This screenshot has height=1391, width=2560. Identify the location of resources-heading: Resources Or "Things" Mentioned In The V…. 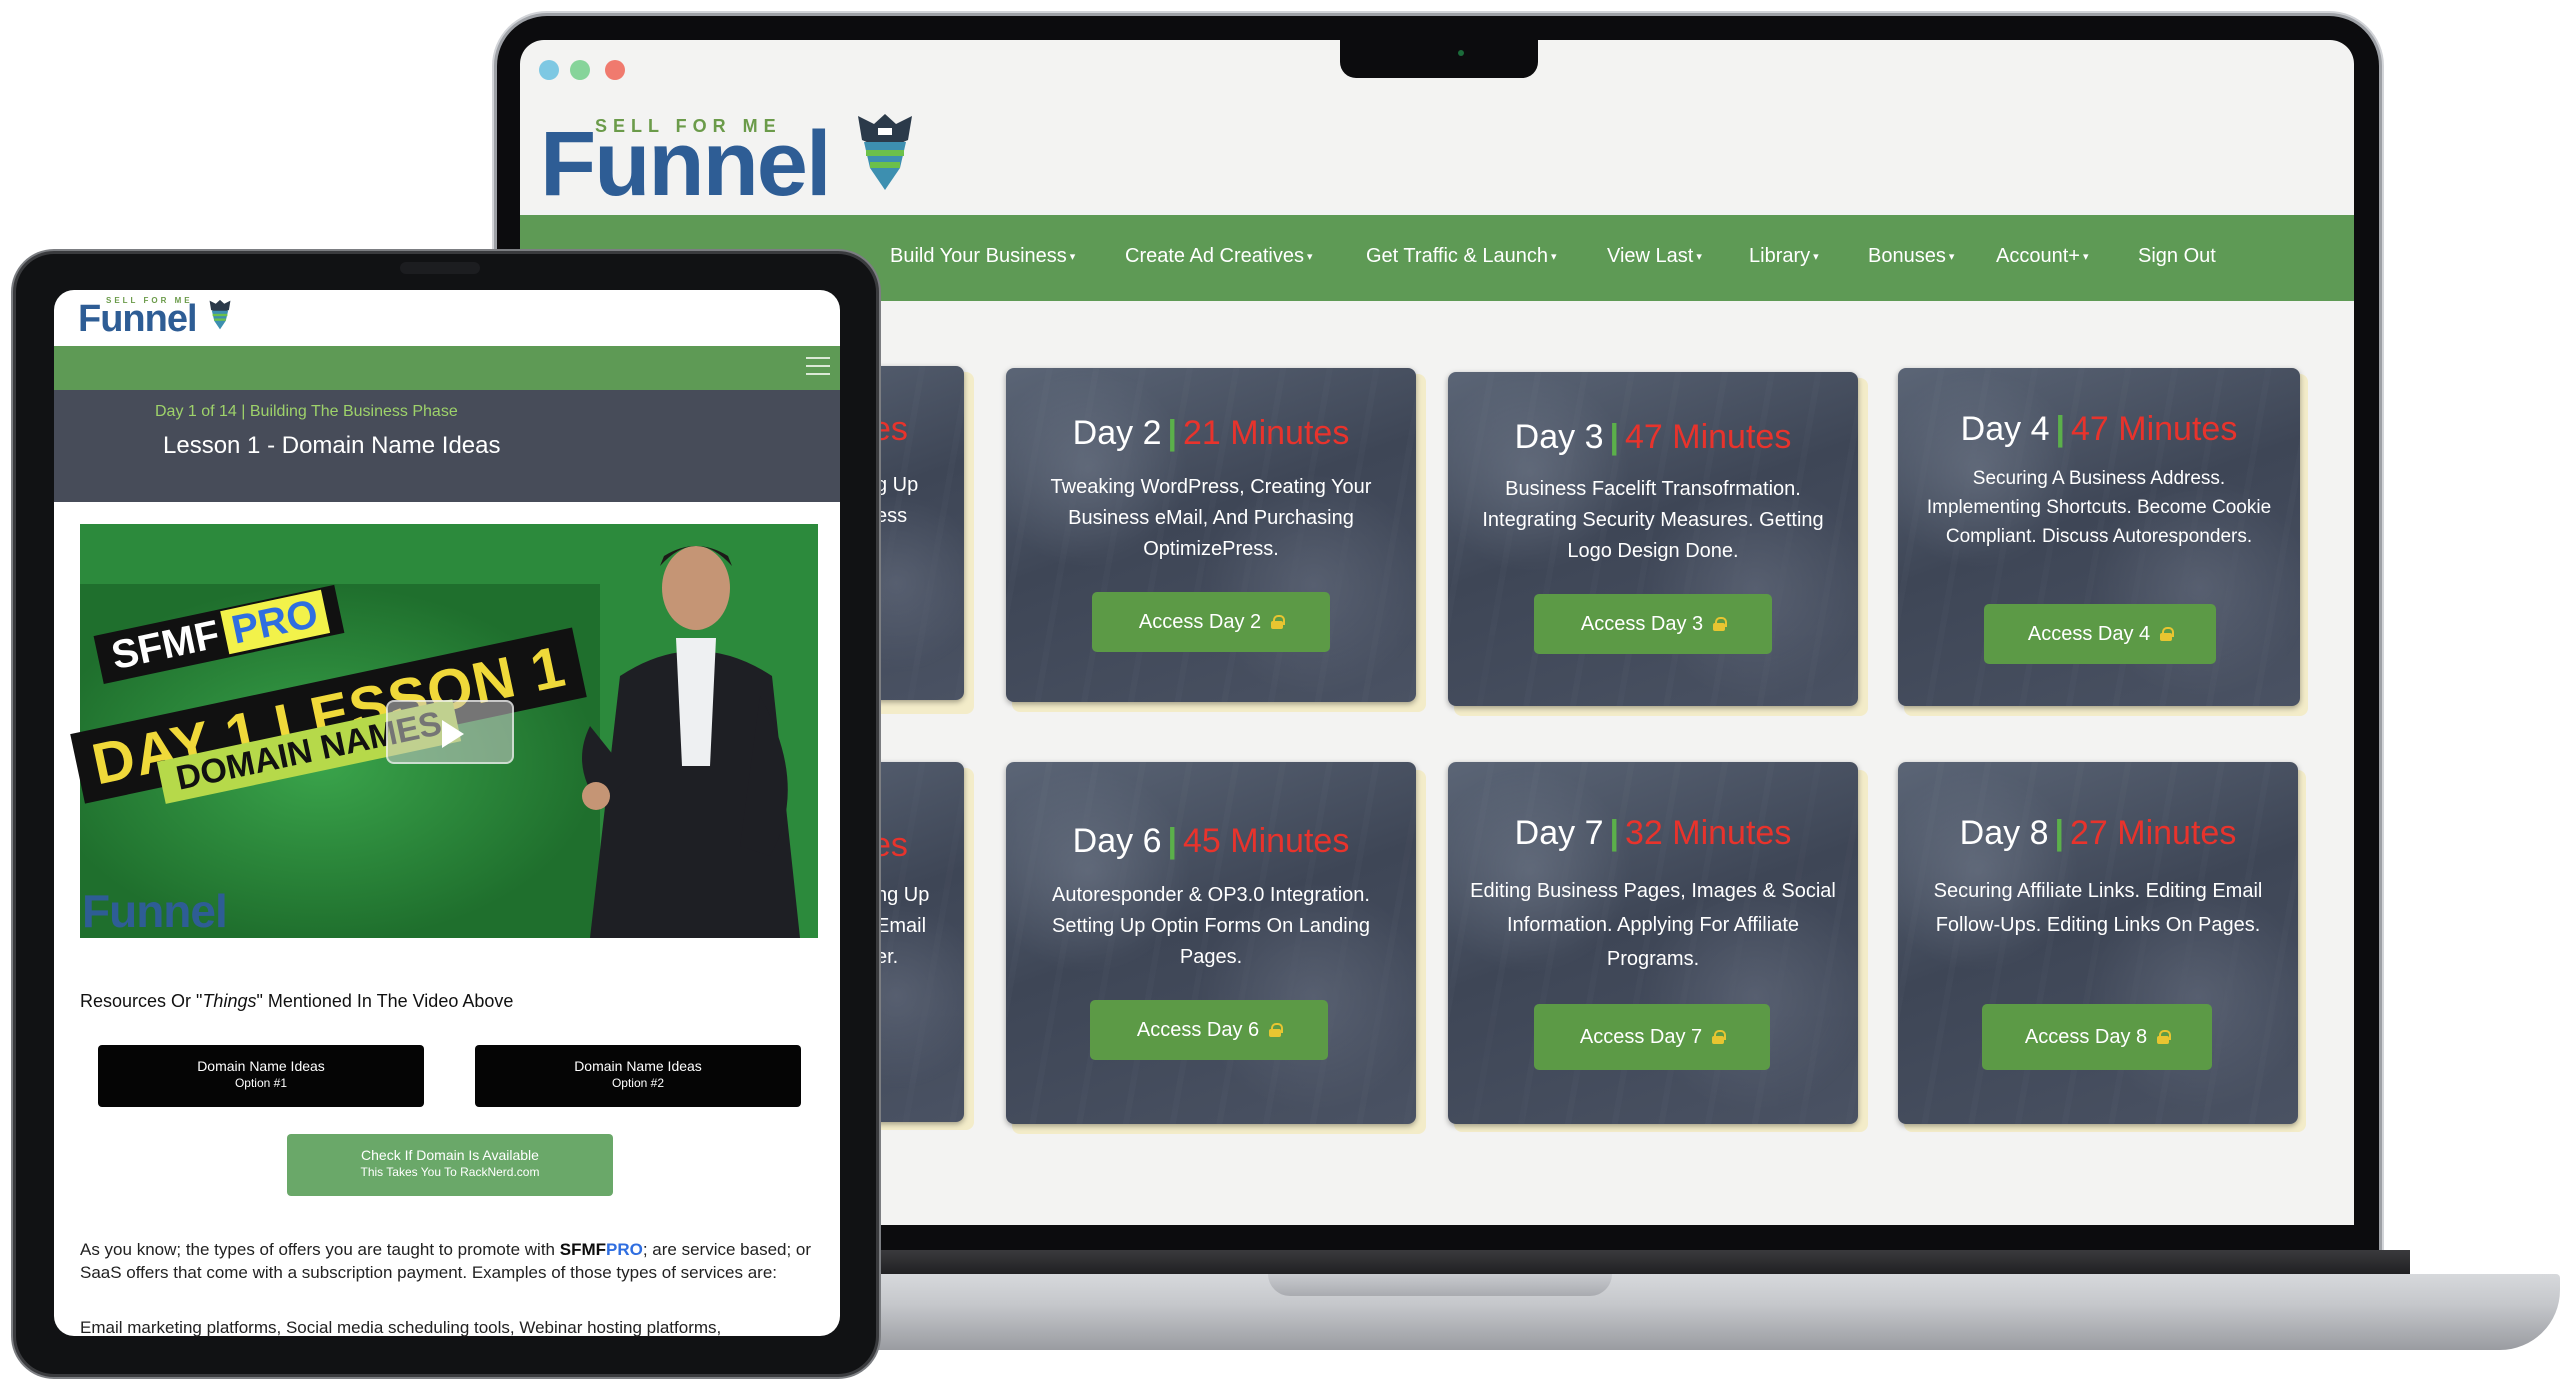
(297, 1001).